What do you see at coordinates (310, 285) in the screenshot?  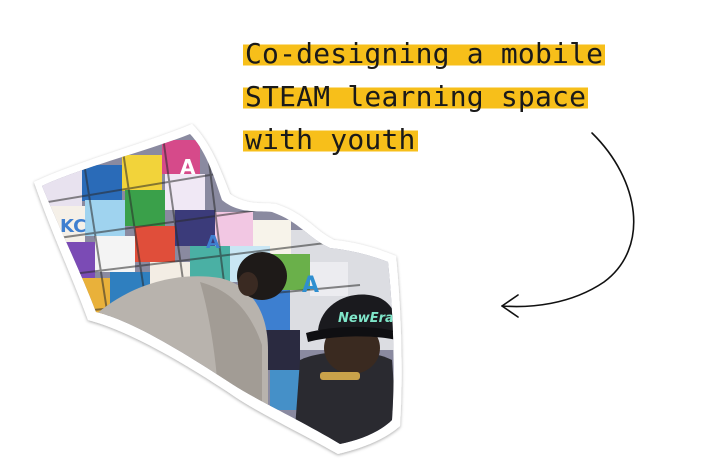 I see `quilt-letter-4: A` at bounding box center [310, 285].